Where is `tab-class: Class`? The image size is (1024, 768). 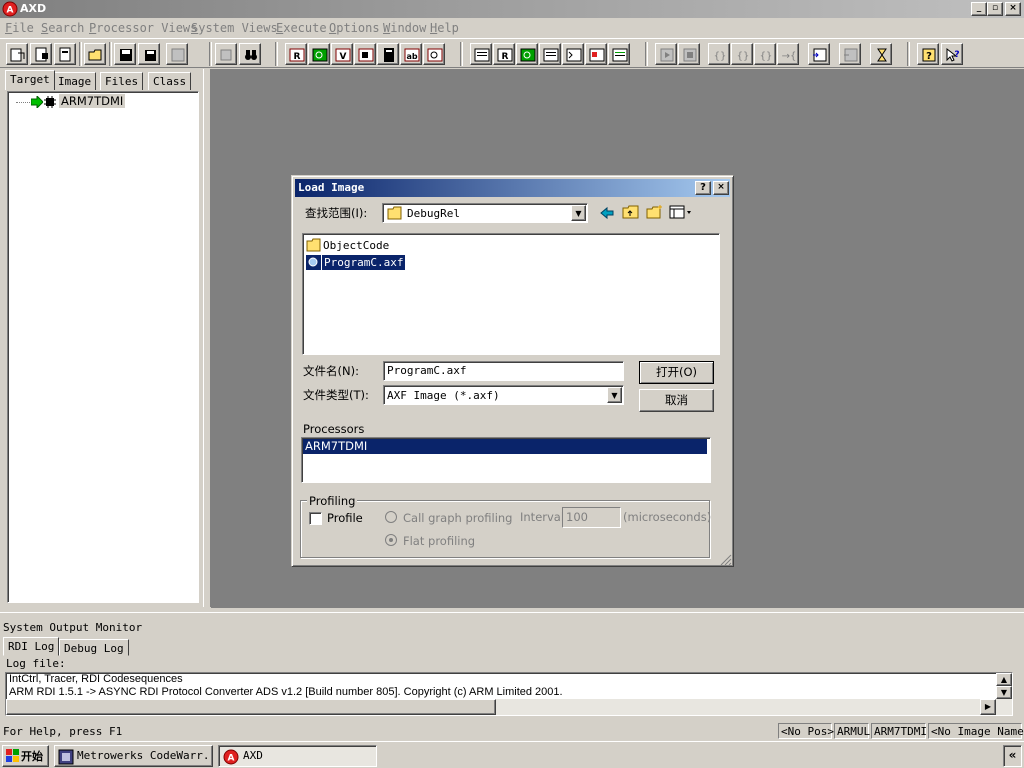
tab-class: Class is located at coordinates (170, 81).